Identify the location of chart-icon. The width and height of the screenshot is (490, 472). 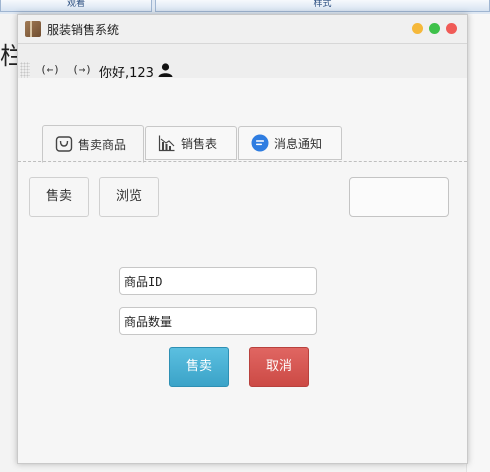
(167, 143).